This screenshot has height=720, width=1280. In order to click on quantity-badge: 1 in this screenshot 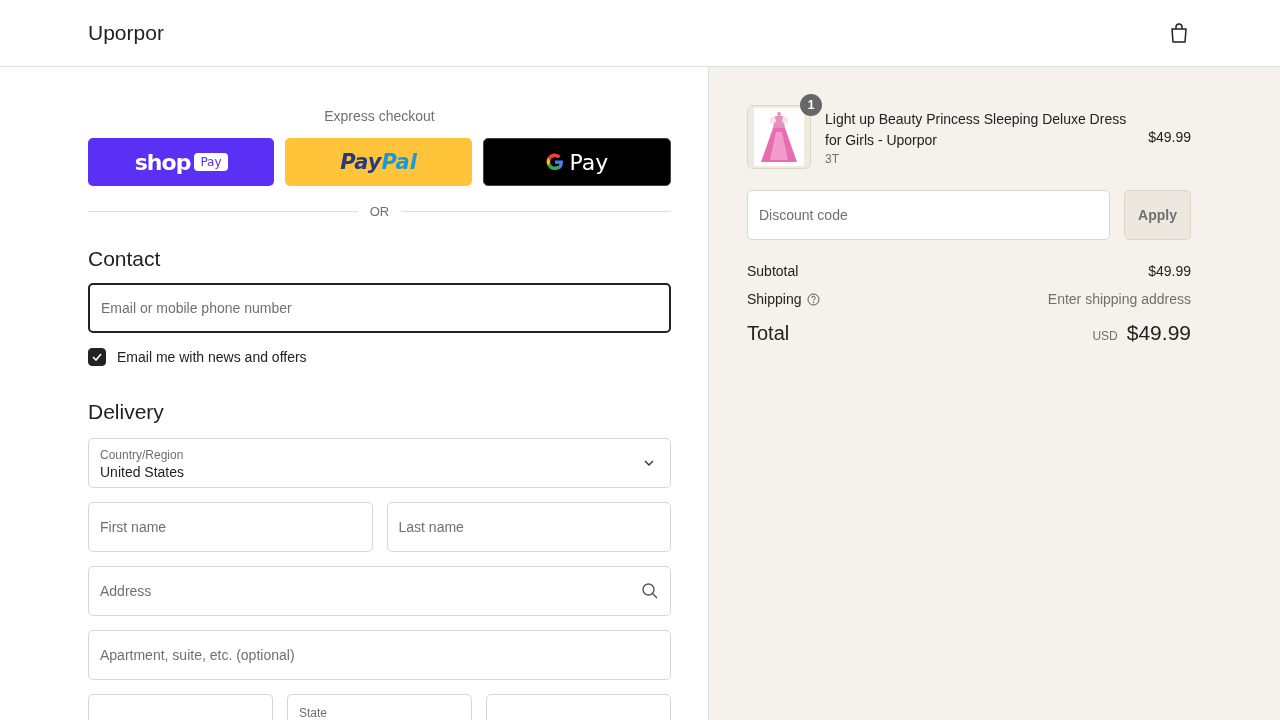, I will do `click(811, 105)`.